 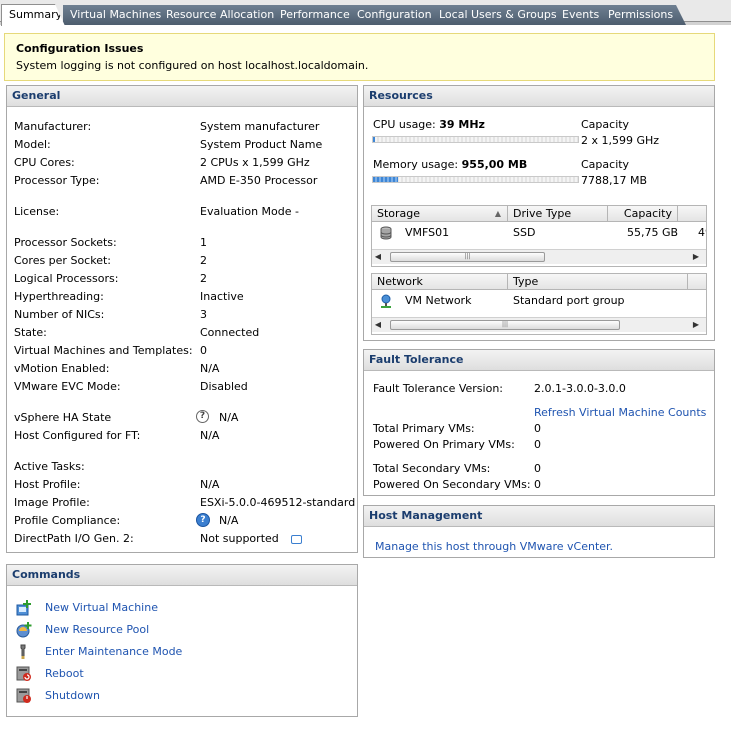 I want to click on network-horizontal-scrollbar: ◀ ||| ▶, so click(x=539, y=324).